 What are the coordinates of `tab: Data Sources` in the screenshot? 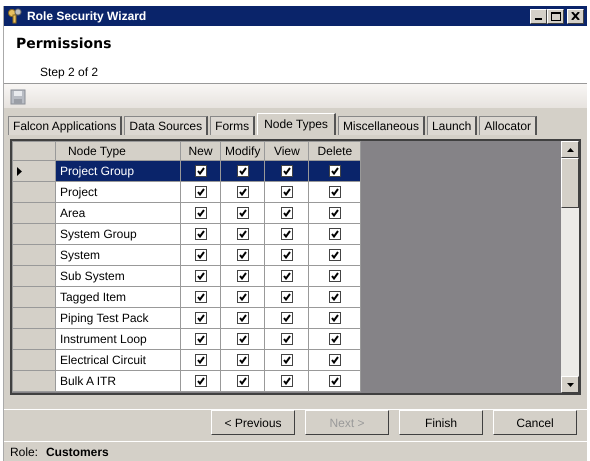 It's located at (166, 125).